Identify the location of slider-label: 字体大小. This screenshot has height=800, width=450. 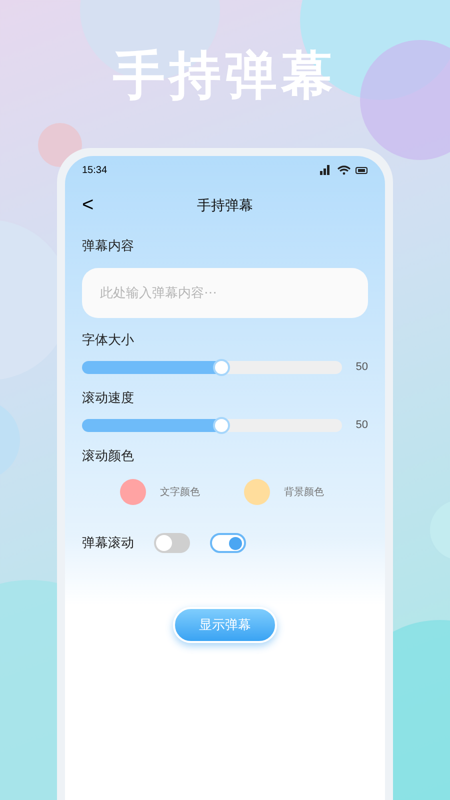
(108, 339).